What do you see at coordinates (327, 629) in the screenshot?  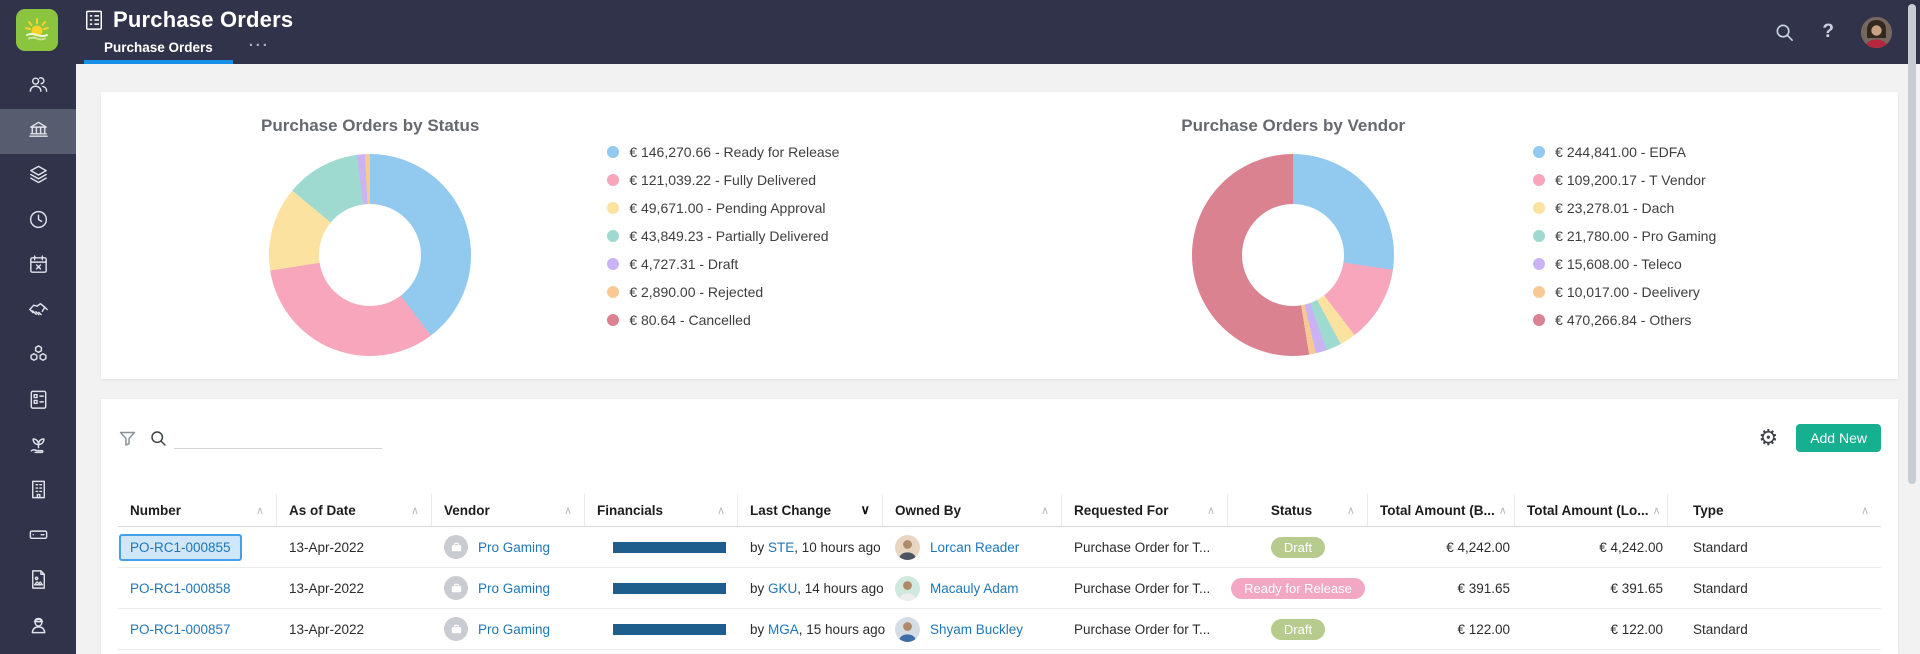 I see `as-of-date: 13-Apr-2022` at bounding box center [327, 629].